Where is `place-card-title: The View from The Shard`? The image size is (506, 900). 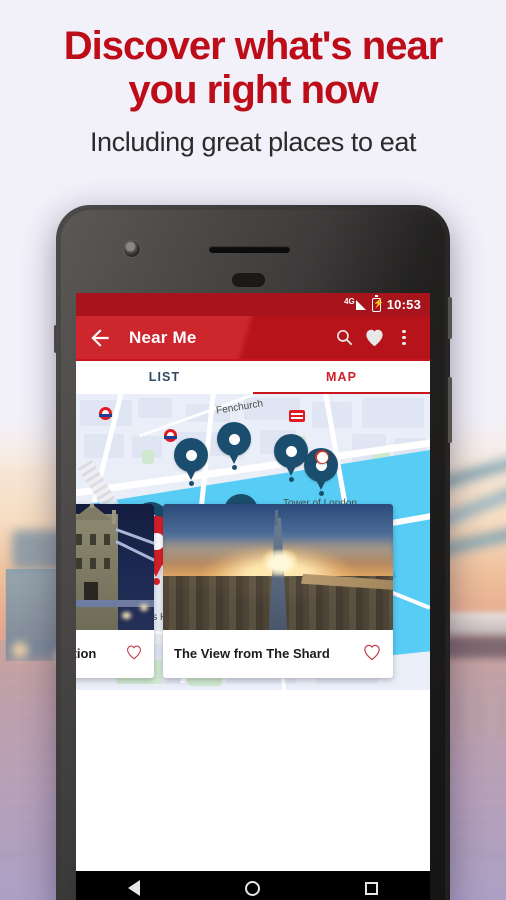
place-card-title: The View from The Shard is located at coordinates (252, 653).